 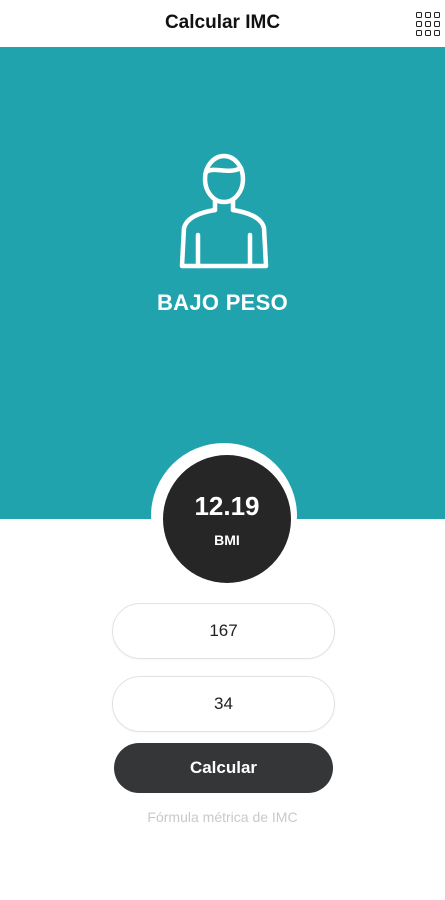 What do you see at coordinates (227, 540) in the screenshot?
I see `bmi-unit-label: BMI` at bounding box center [227, 540].